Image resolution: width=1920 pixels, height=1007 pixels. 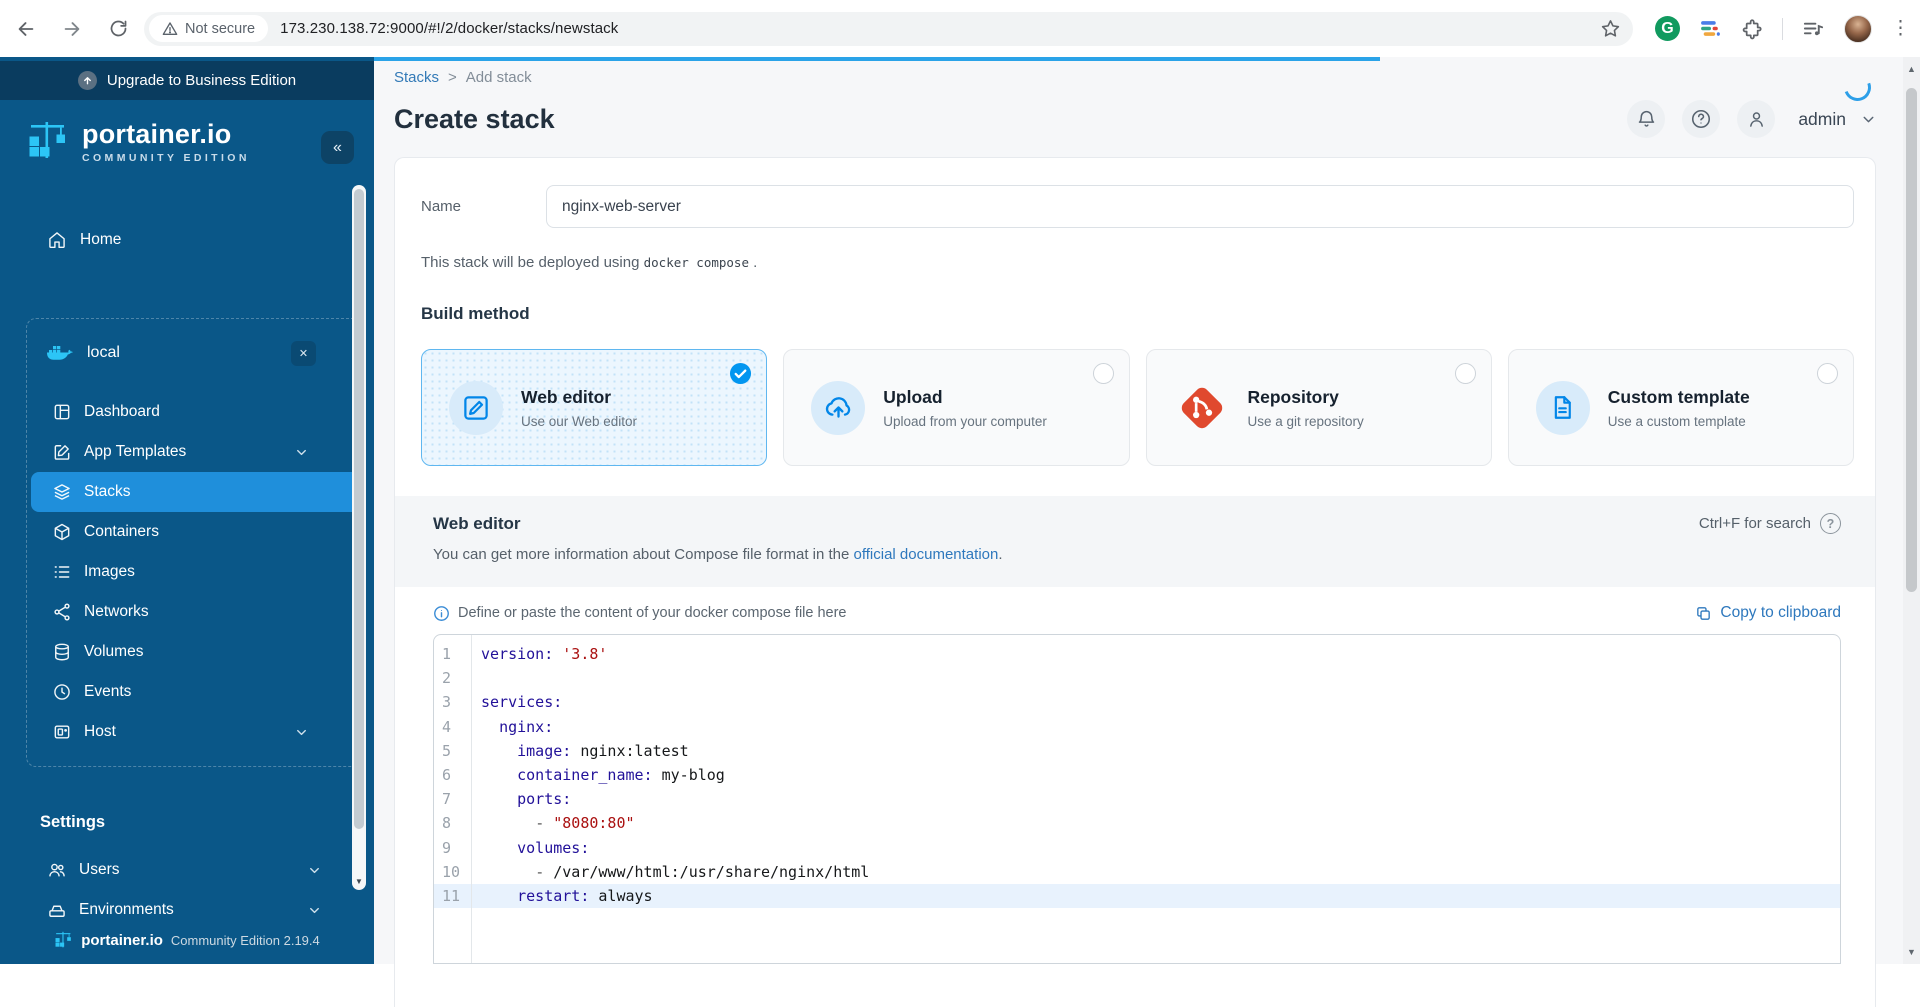 I want to click on sidebar-item-label: Home, so click(x=101, y=239).